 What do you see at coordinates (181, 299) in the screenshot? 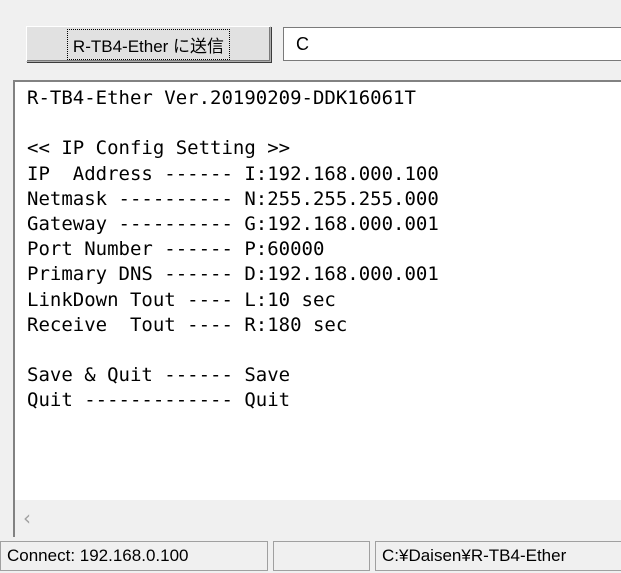
I see `terminal-line: LinkDown Tout ---- L:10 sec` at bounding box center [181, 299].